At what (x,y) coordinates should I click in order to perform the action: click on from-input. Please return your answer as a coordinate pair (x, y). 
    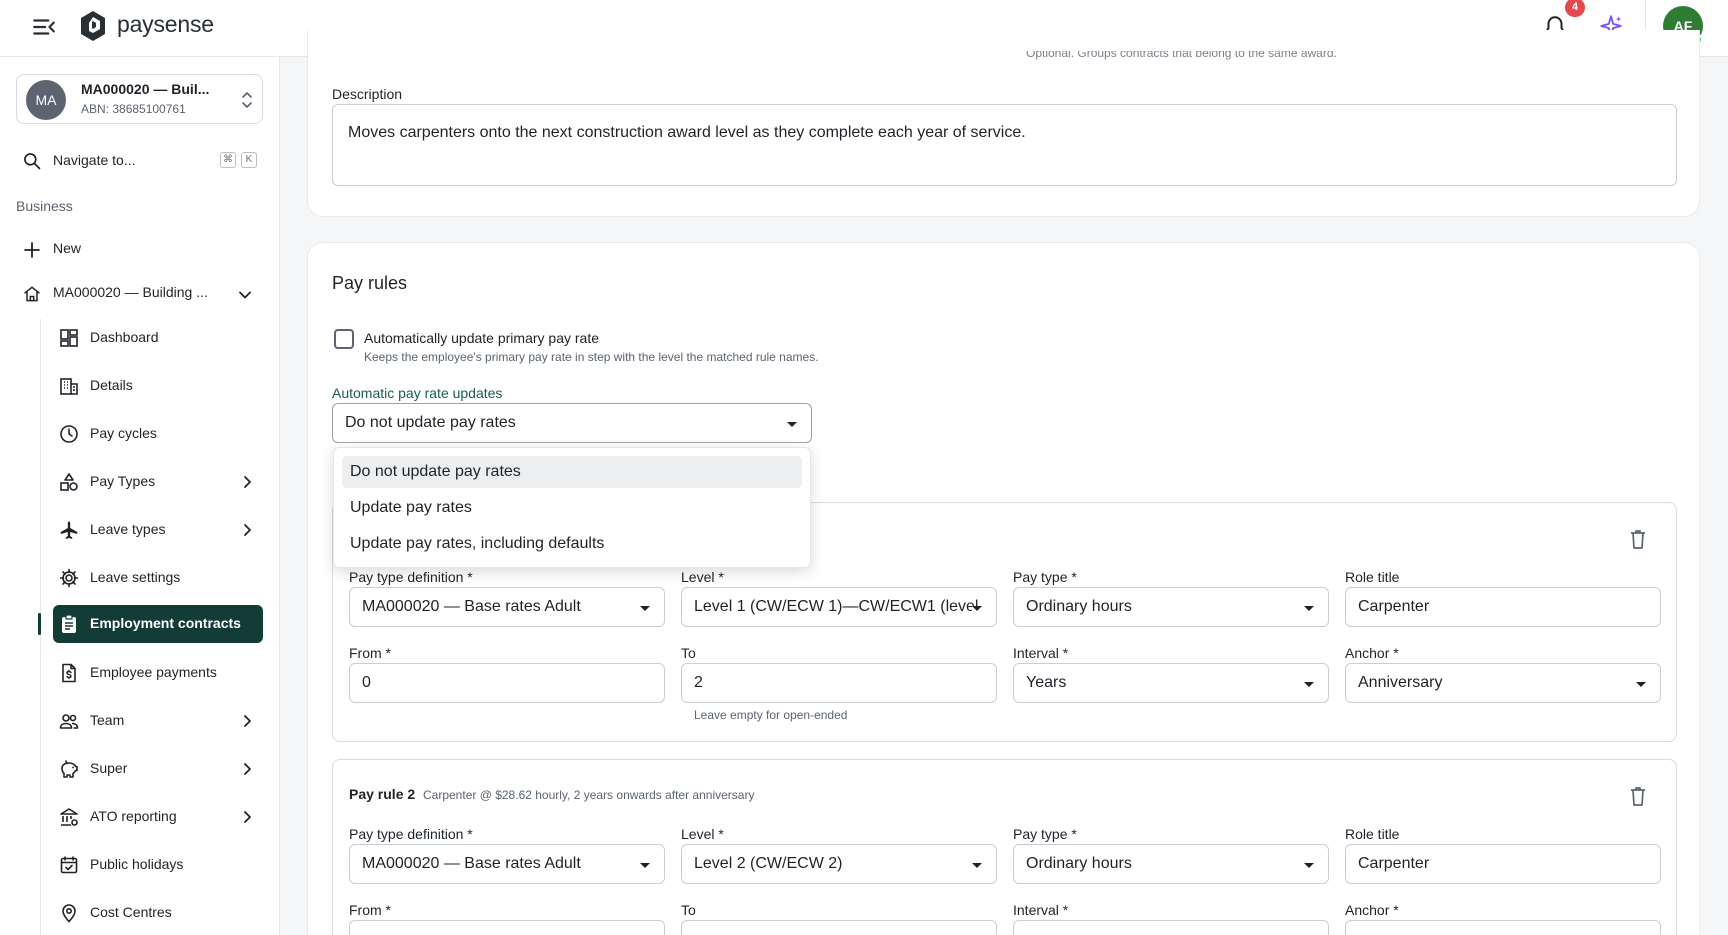
    Looking at the image, I should click on (507, 927).